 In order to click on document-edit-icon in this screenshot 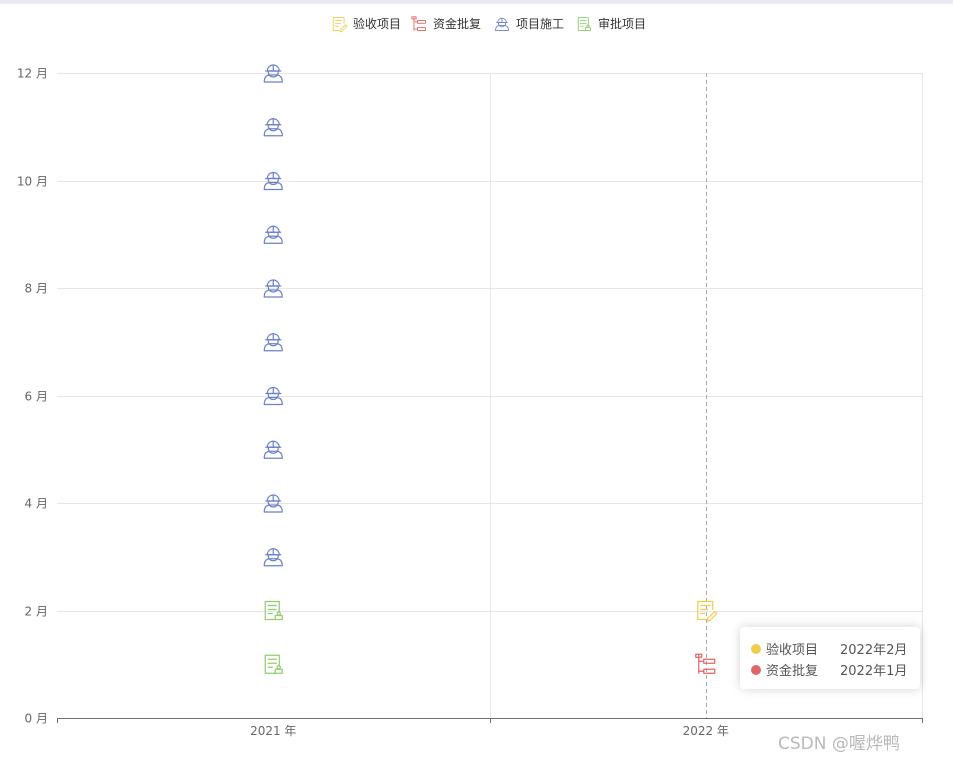, I will do `click(340, 24)`.